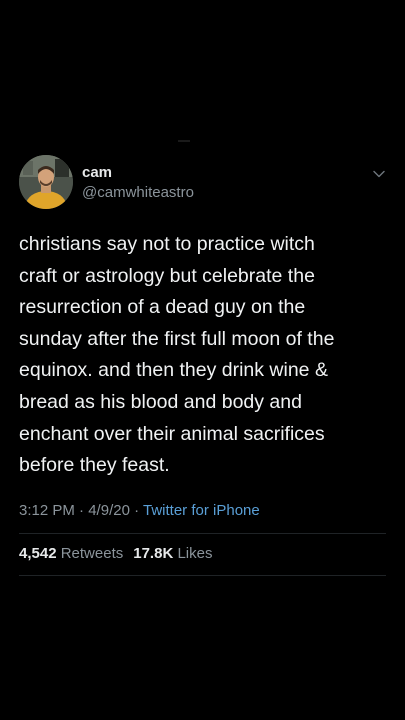  I want to click on likes-stat: 17.8K Likes, so click(172, 553).